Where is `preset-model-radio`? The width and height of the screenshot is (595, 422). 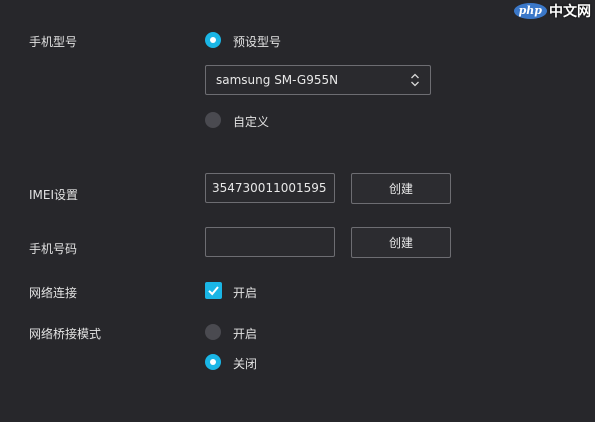 preset-model-radio is located at coordinates (213, 40).